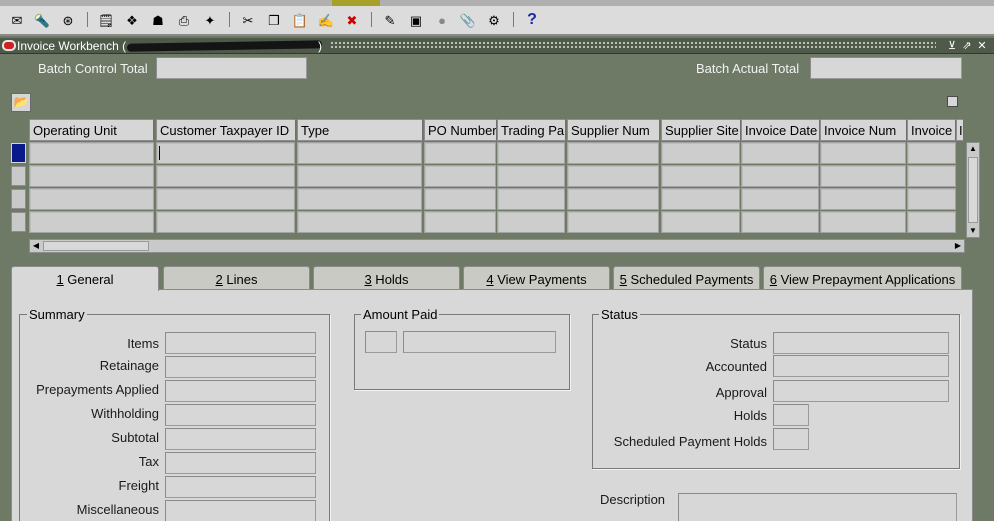 This screenshot has height=521, width=994. What do you see at coordinates (240, 510) in the screenshot?
I see `miscellaneous-field` at bounding box center [240, 510].